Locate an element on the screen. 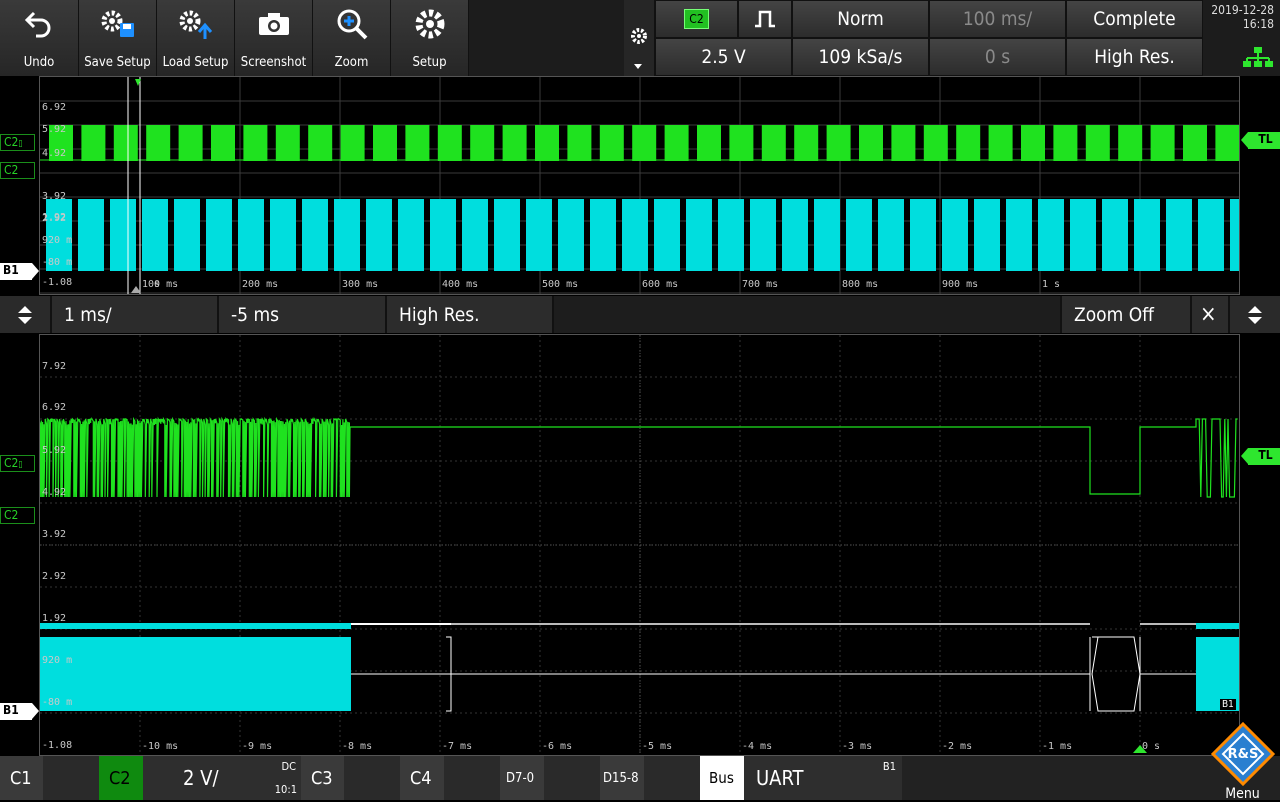 This screenshot has width=1280, height=802. bus-protocol-value: UART is located at coordinates (780, 778).